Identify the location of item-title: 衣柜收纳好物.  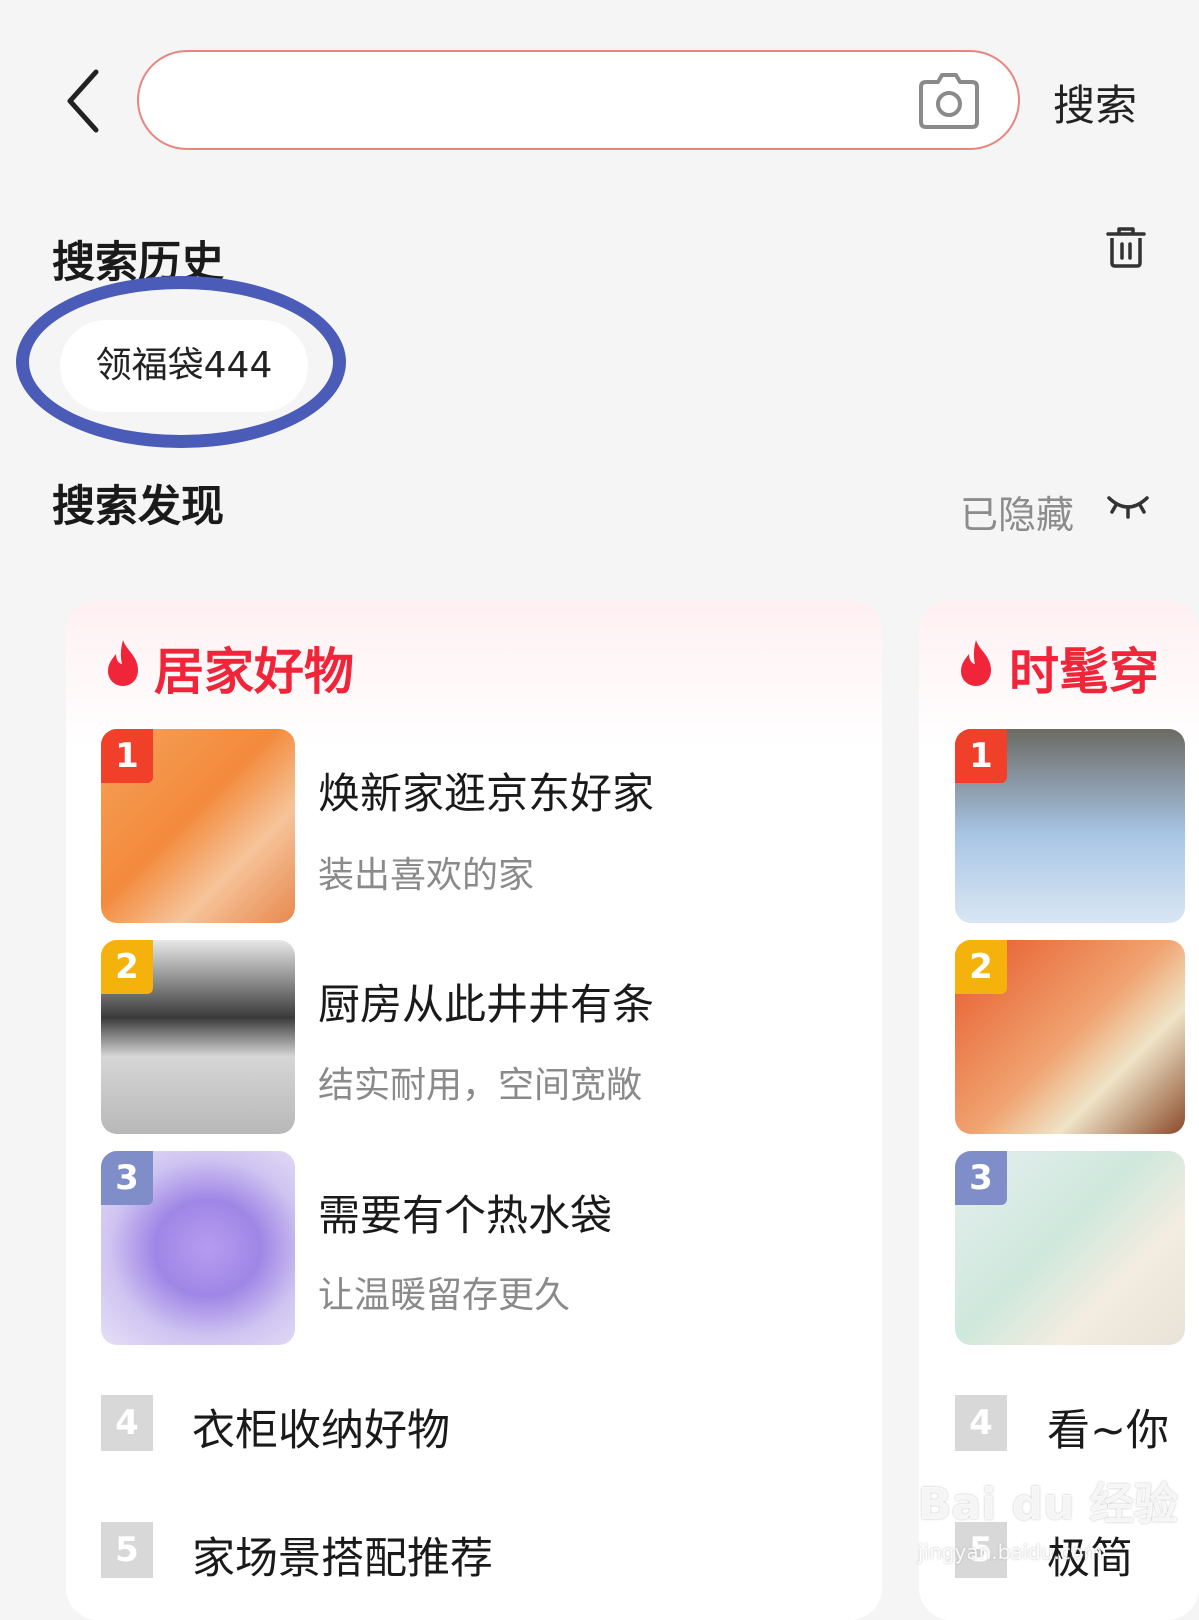
(321, 1427).